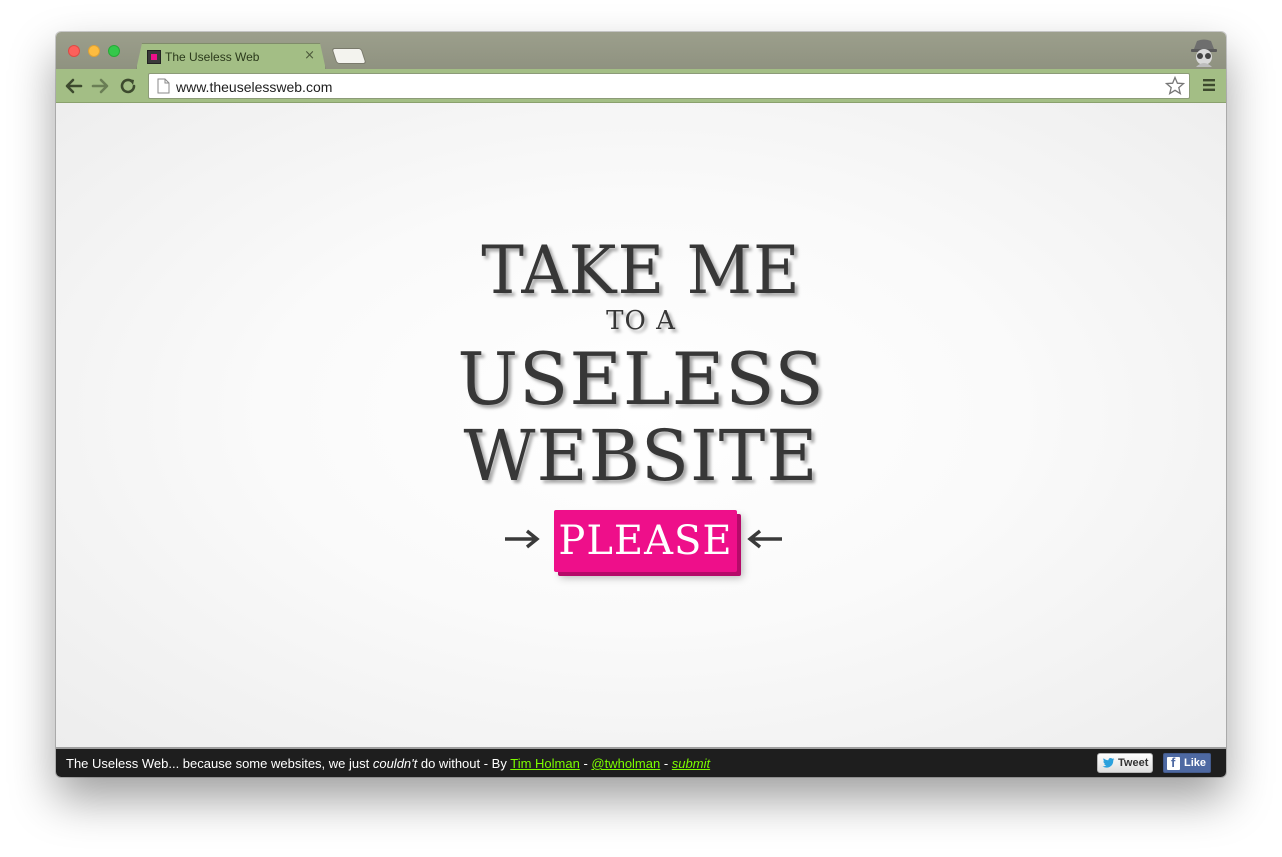 The width and height of the screenshot is (1282, 857). Describe the element at coordinates (1173, 762) in the screenshot. I see `facebook-icon` at that location.